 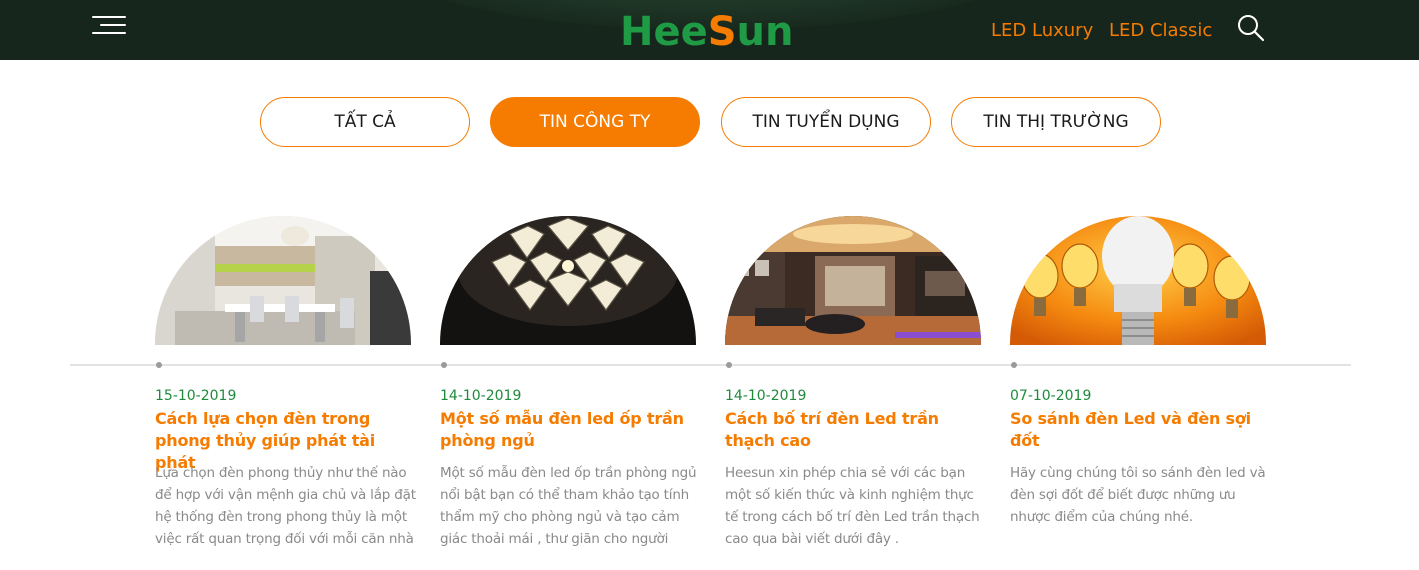 I want to click on site-header: Hee Sun LED Luxury LED Classic, so click(x=709, y=30).